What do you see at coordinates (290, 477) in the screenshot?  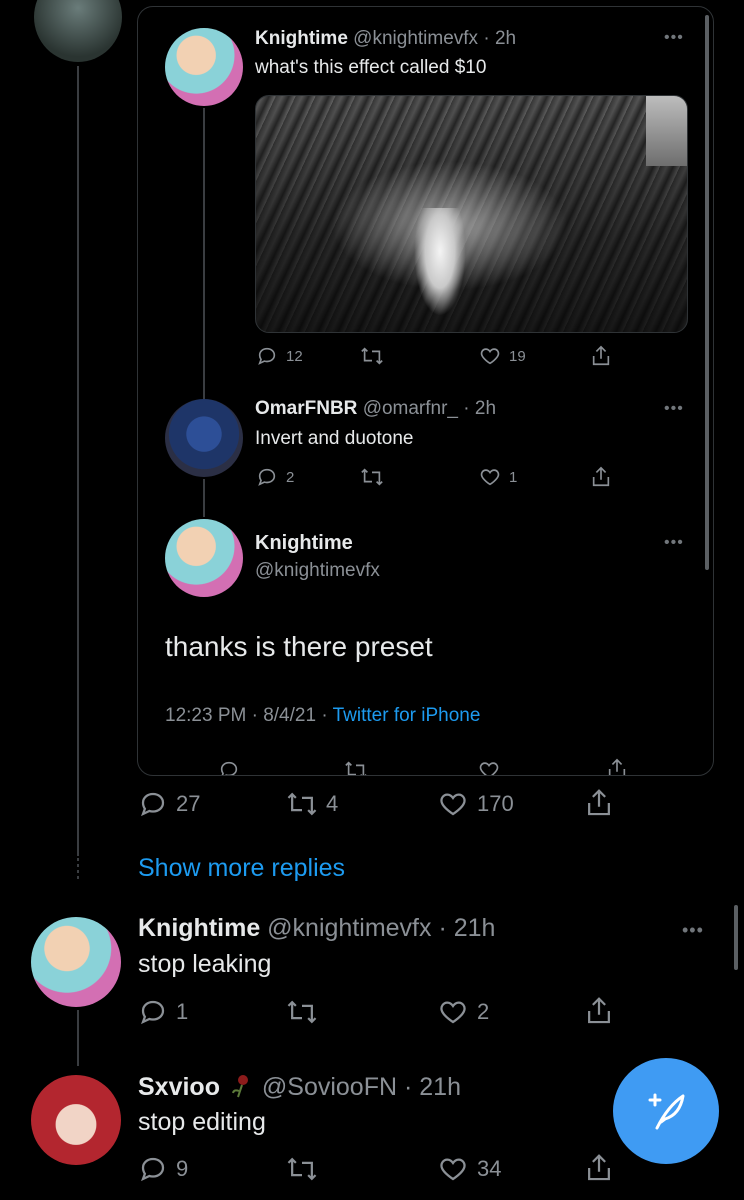 I see `reply-count: 2` at bounding box center [290, 477].